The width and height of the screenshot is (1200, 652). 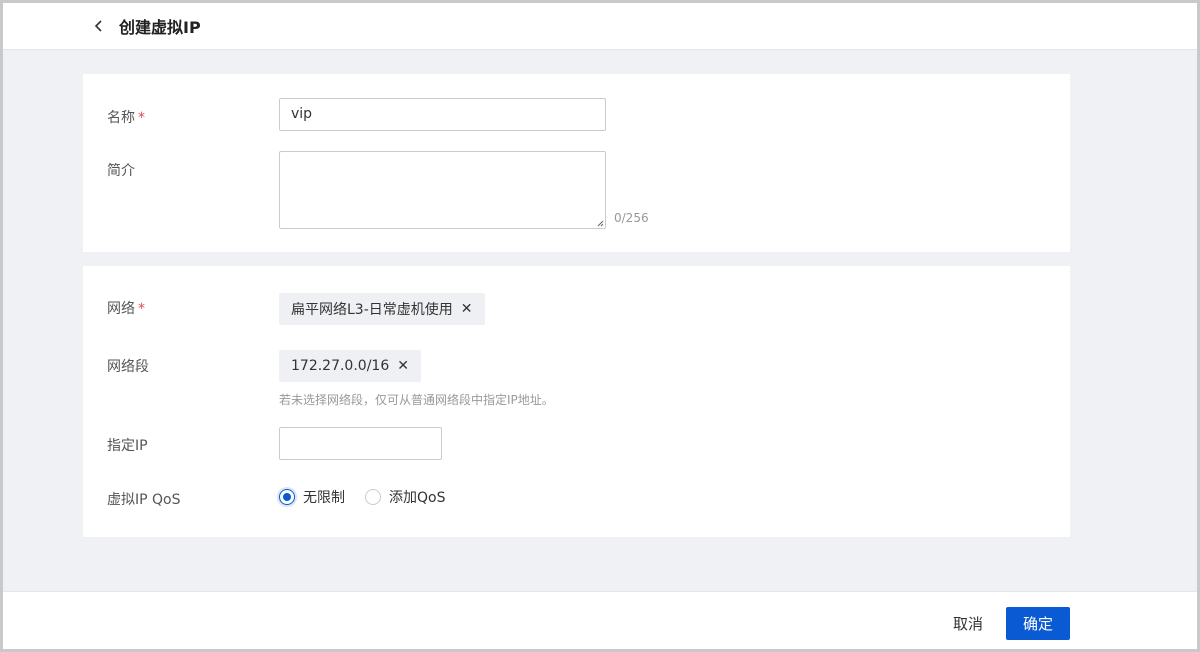 I want to click on name-input: vip, so click(x=442, y=114).